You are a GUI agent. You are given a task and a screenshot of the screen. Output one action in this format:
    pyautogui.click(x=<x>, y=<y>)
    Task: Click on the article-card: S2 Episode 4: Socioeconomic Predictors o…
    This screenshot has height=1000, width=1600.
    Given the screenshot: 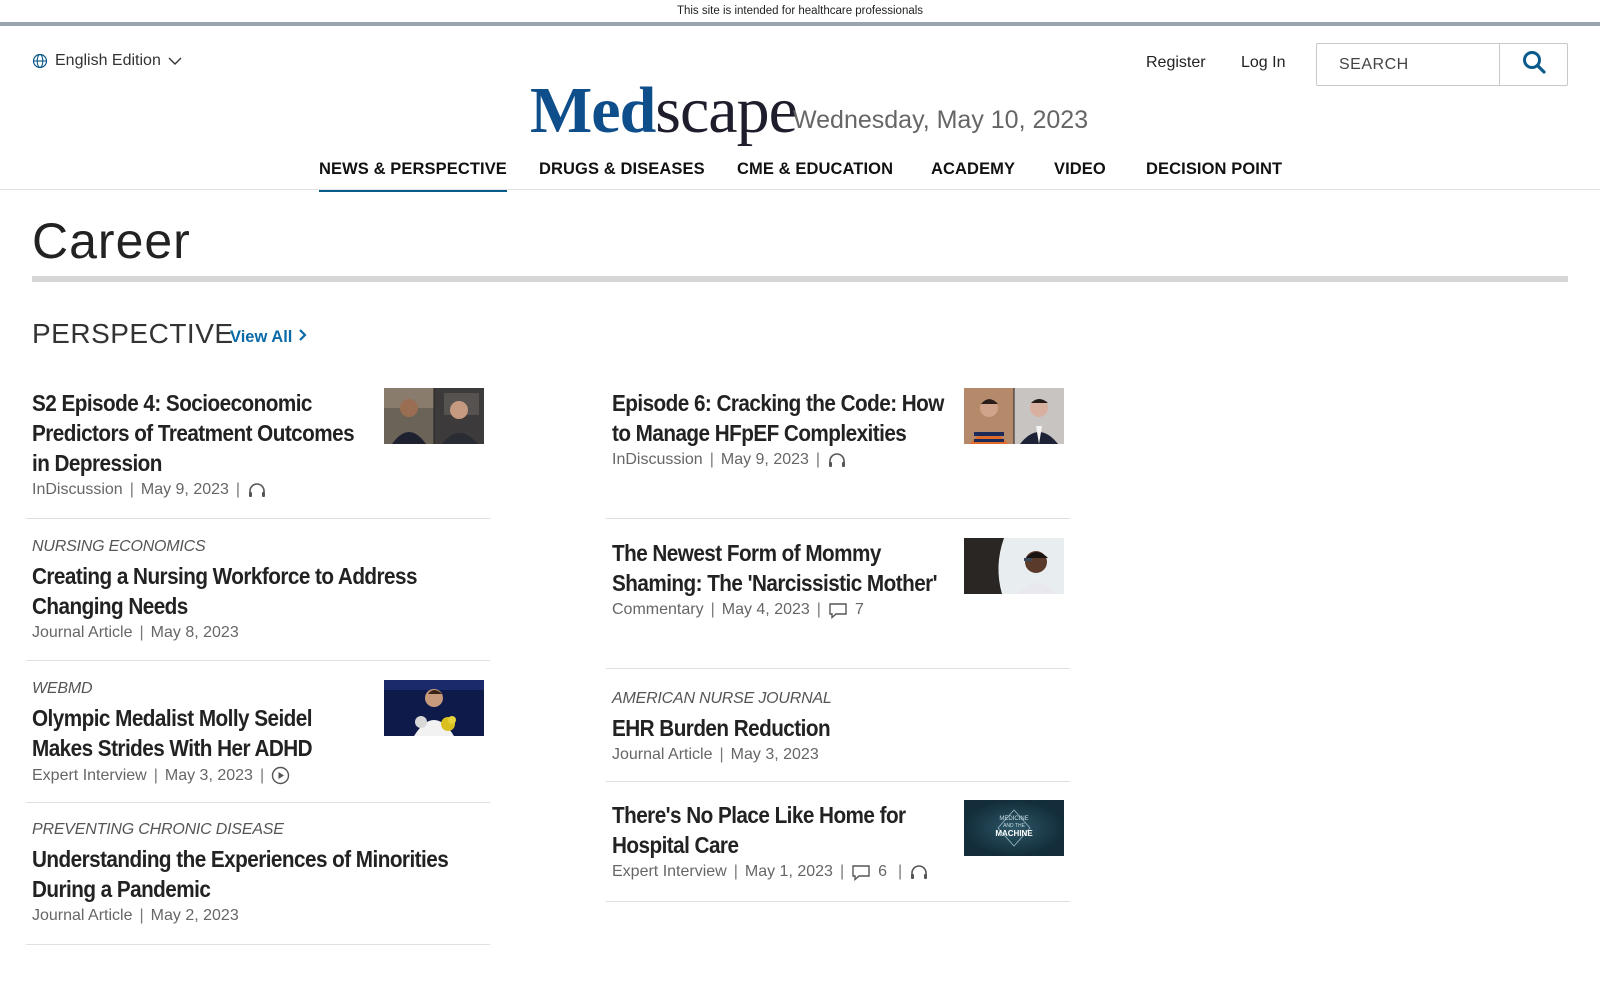 What is the action you would take?
    pyautogui.click(x=258, y=453)
    